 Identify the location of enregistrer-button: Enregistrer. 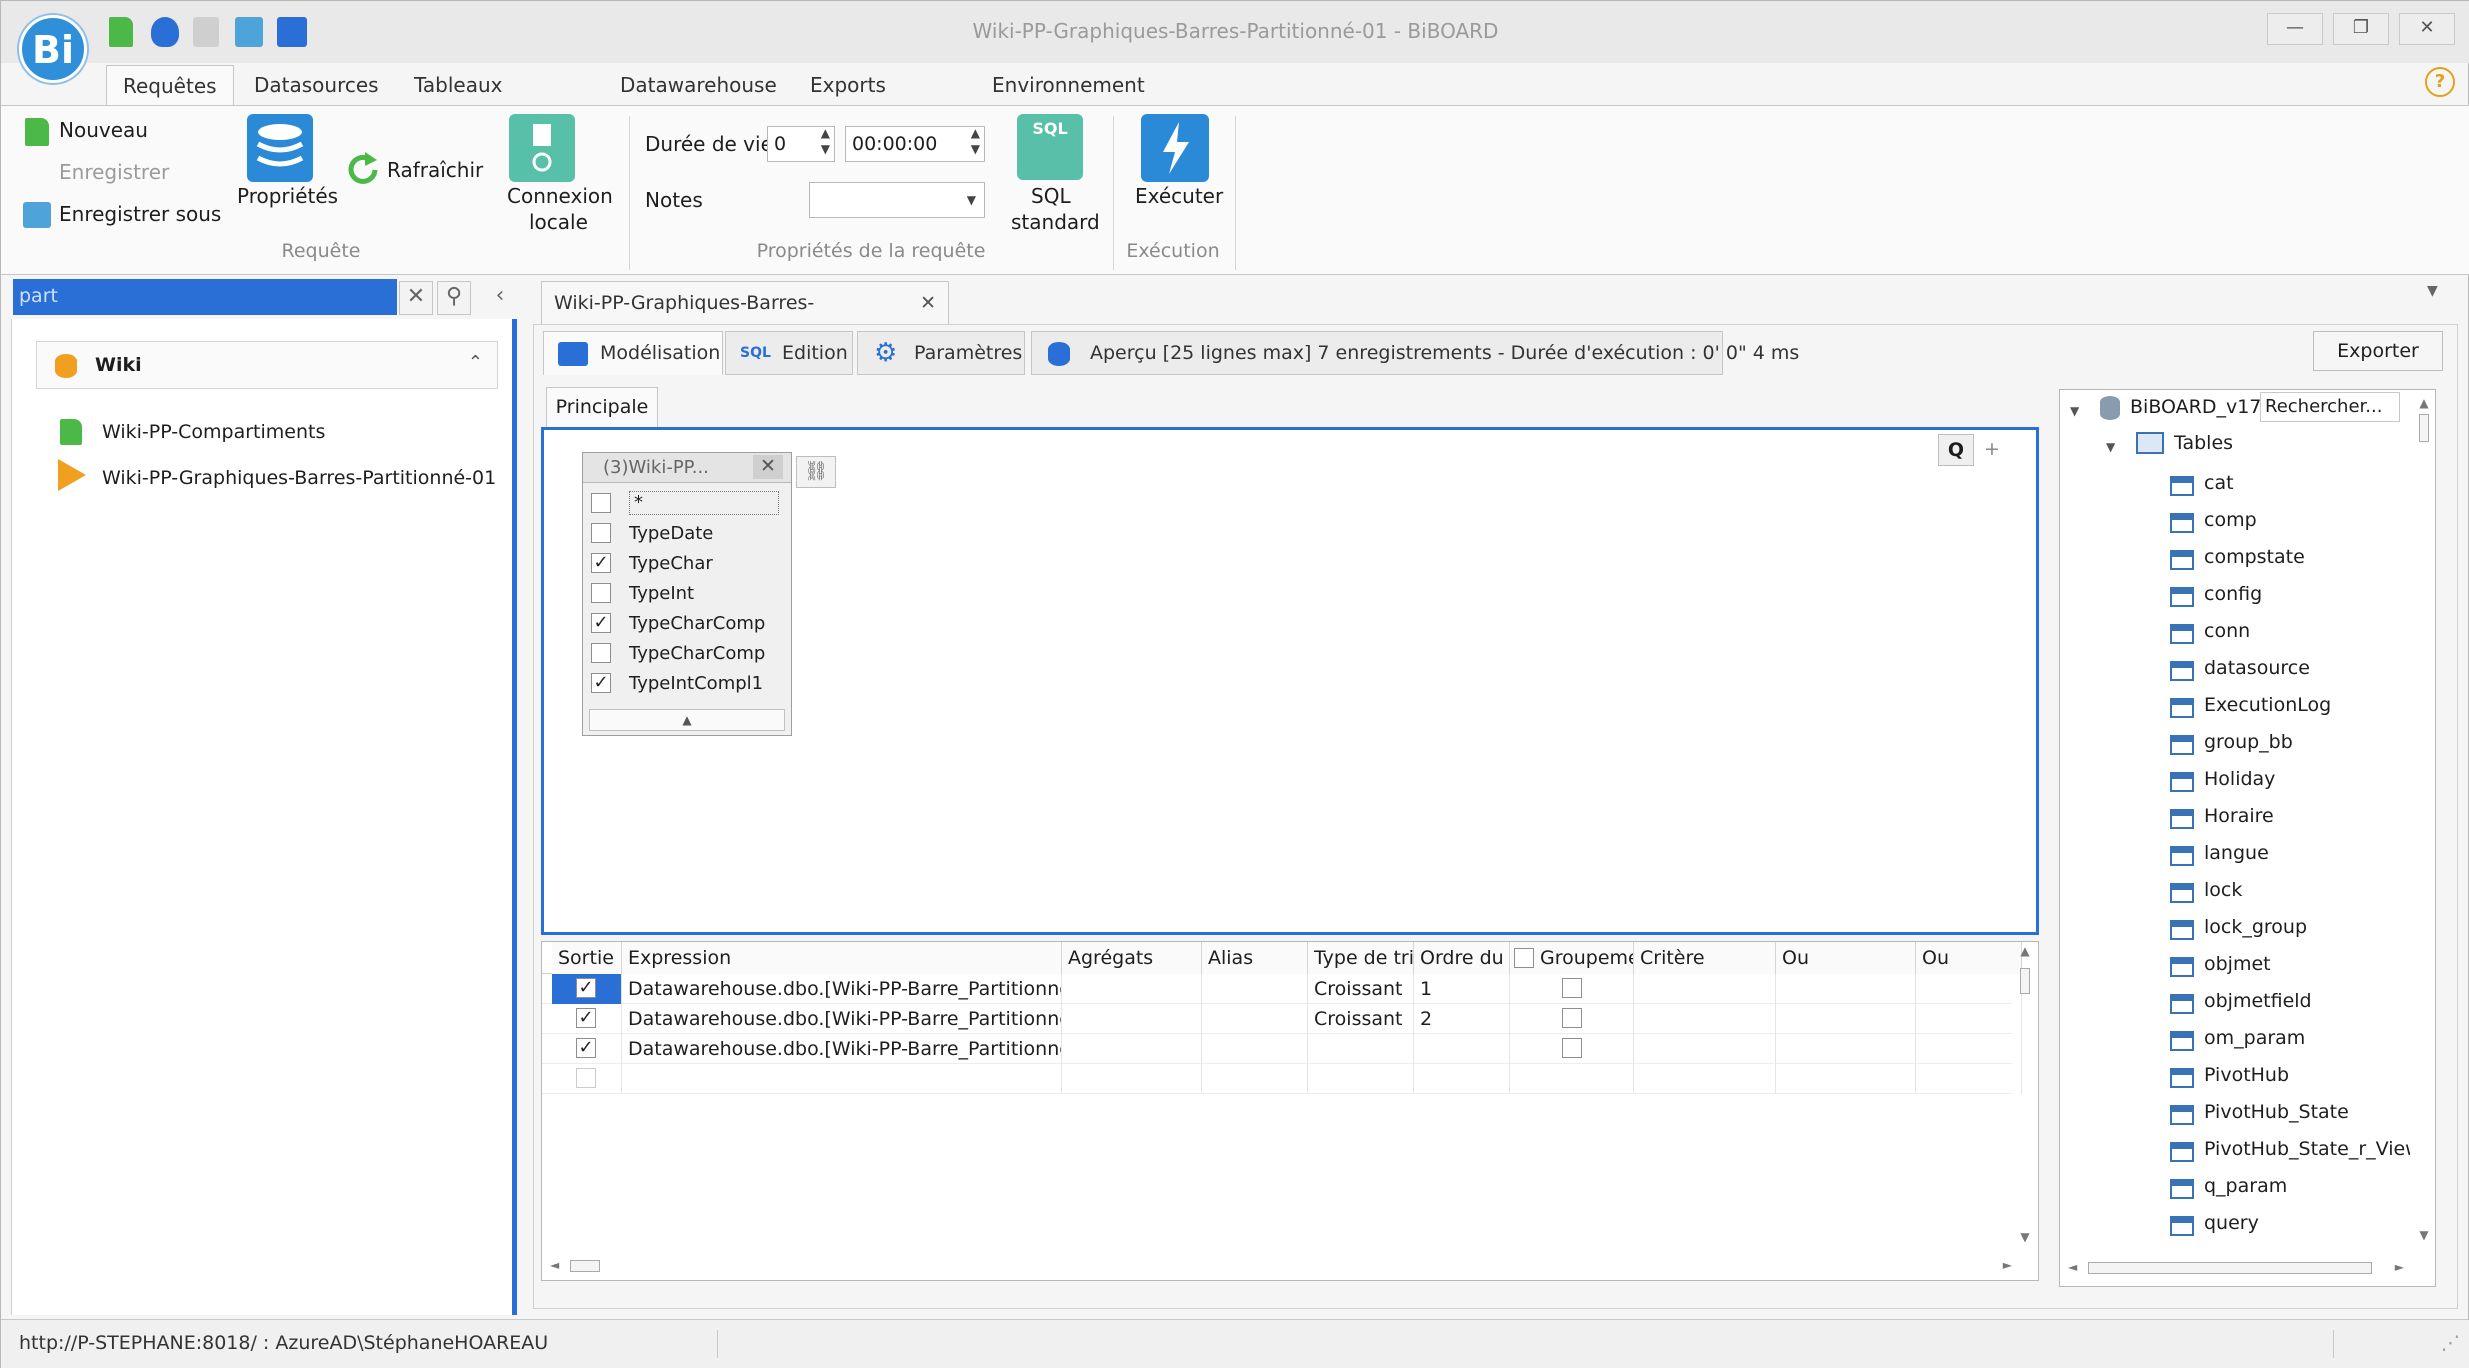
(114, 172).